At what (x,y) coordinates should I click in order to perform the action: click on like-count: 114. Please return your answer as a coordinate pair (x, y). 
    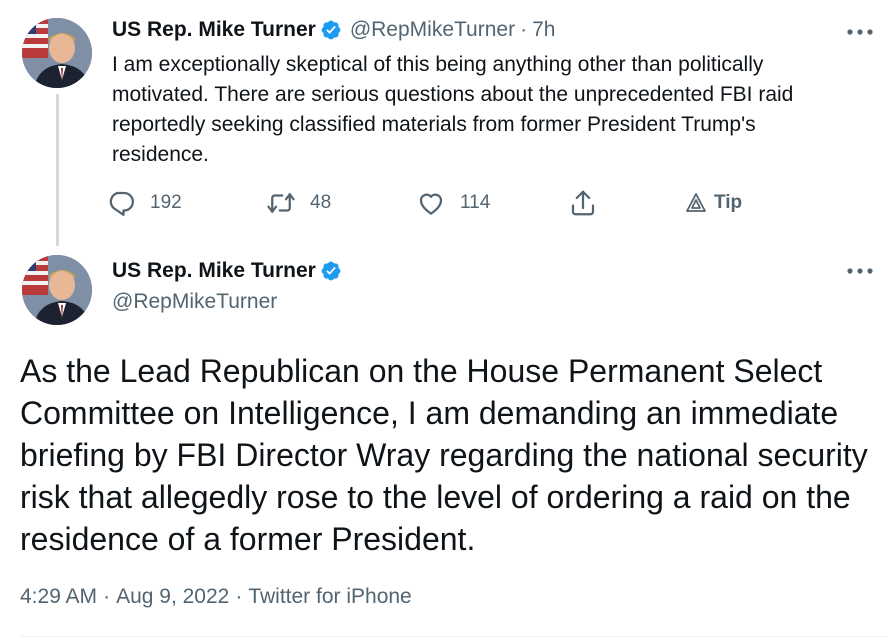
    Looking at the image, I should click on (475, 202).